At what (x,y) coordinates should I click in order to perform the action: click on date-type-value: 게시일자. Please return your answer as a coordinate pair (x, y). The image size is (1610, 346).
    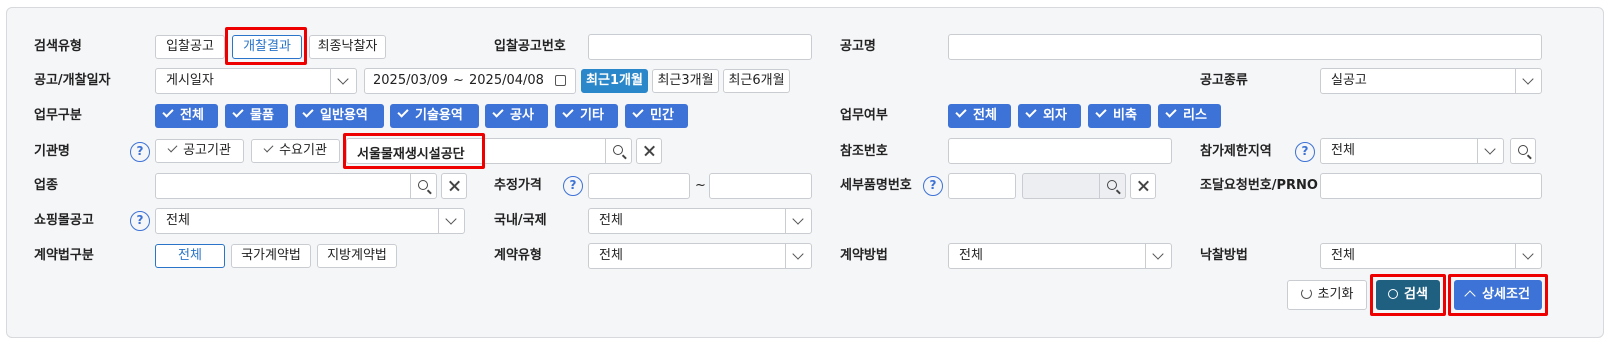
    Looking at the image, I should click on (190, 80).